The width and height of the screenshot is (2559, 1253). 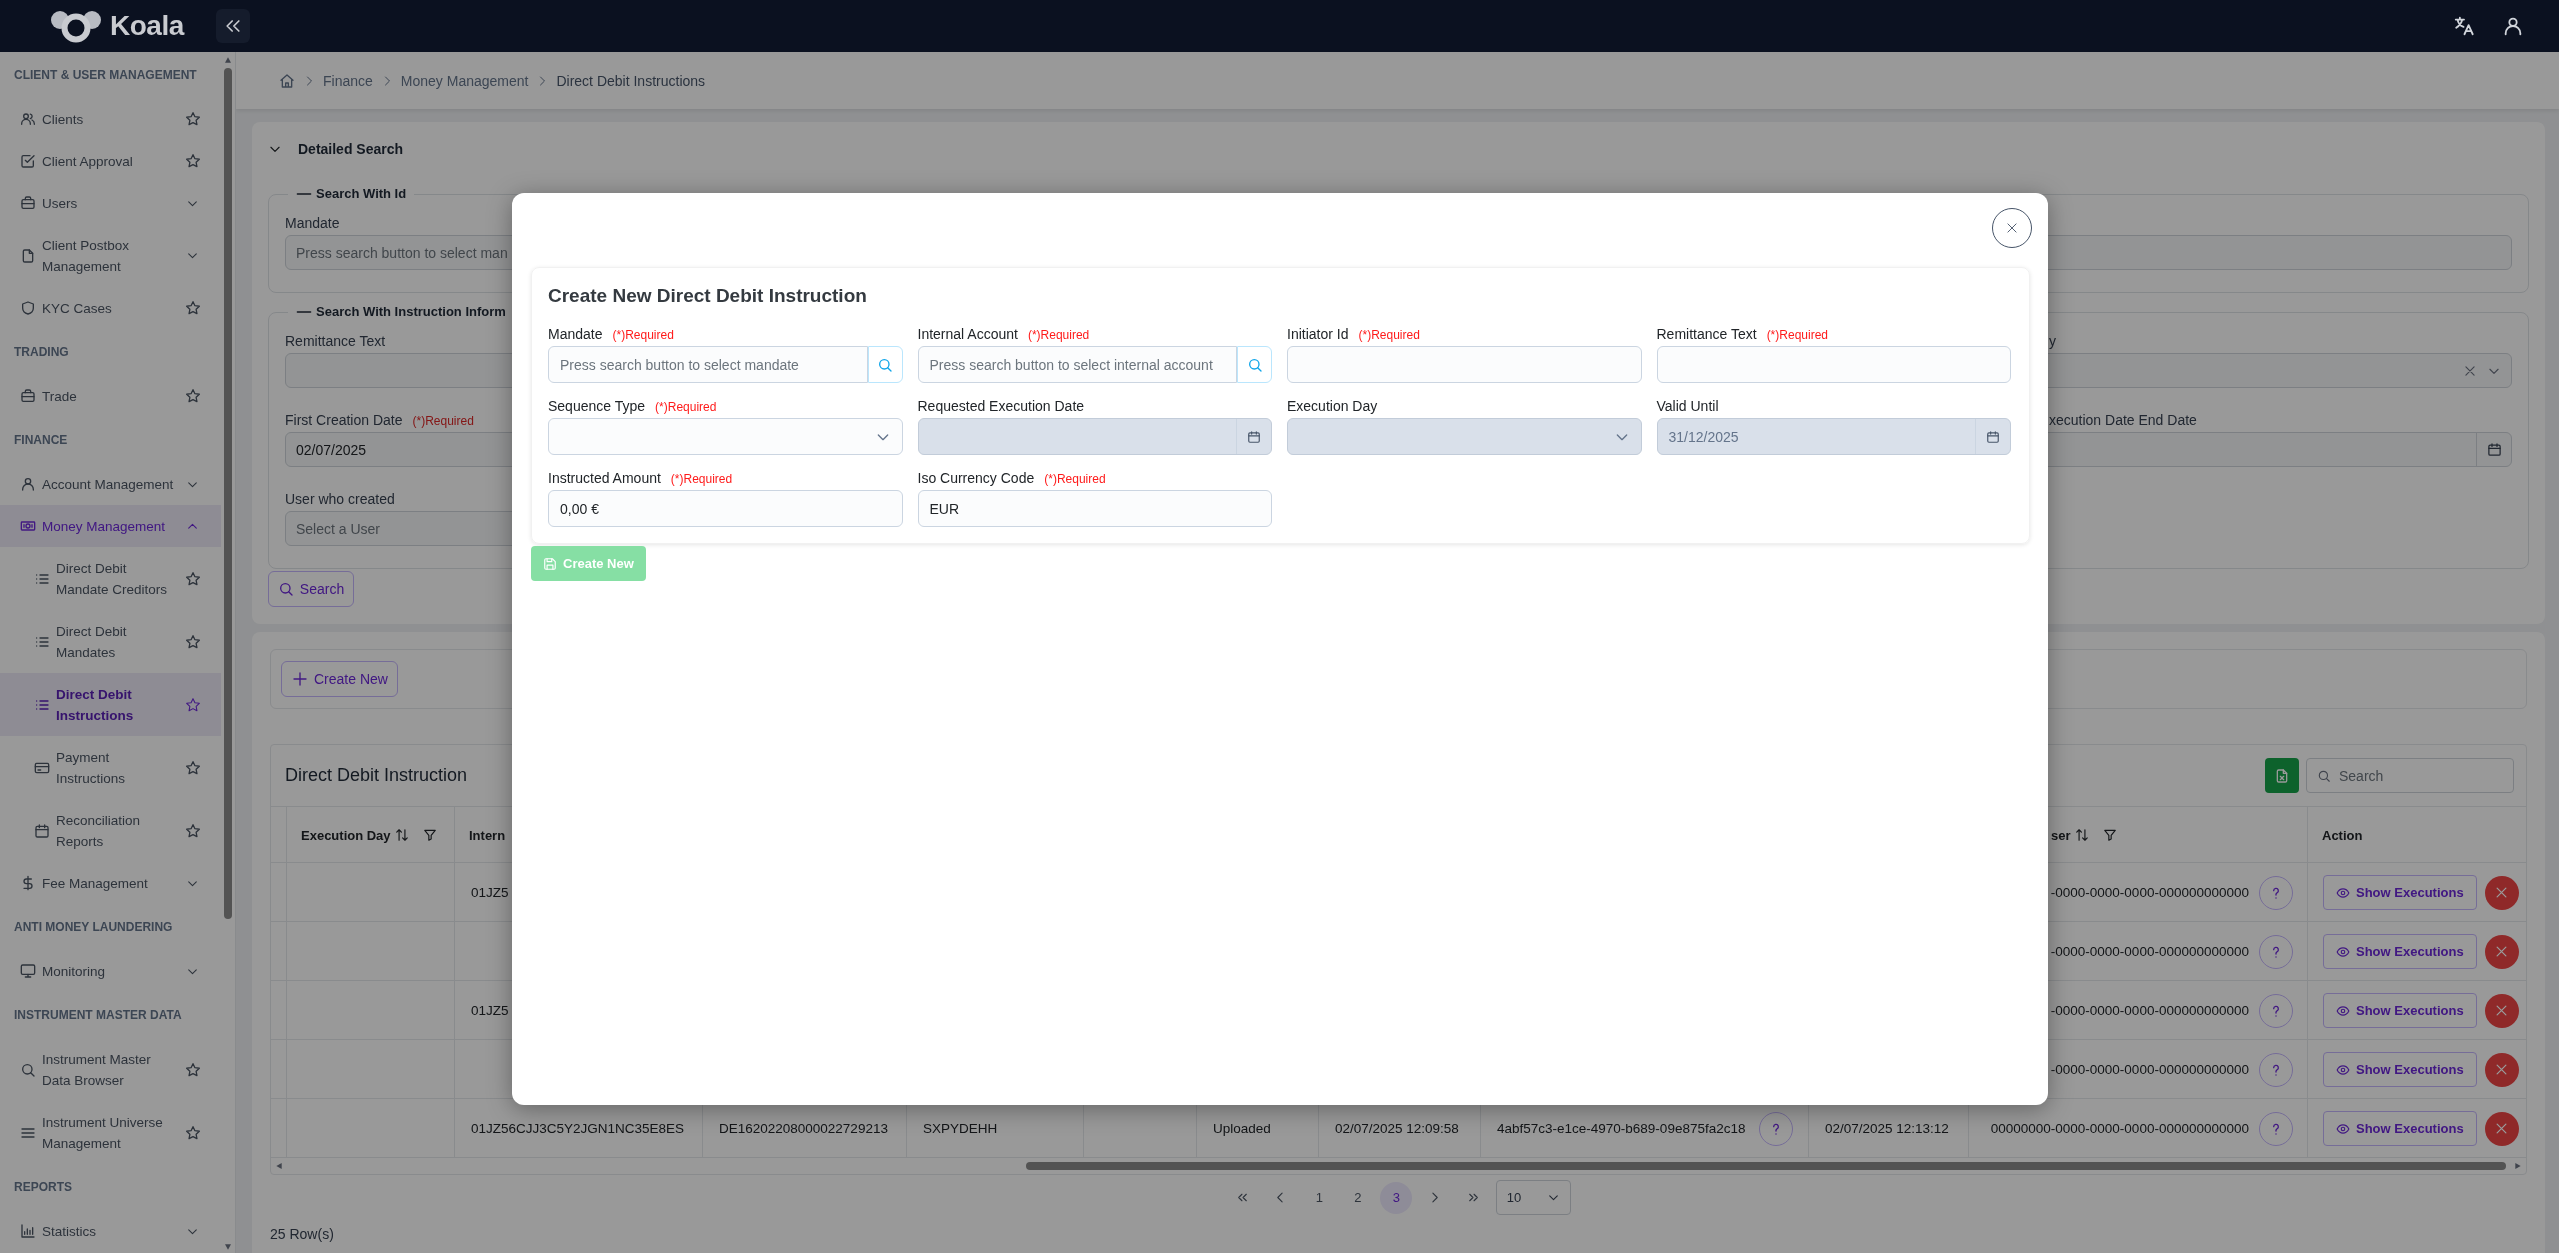 I want to click on translate-icon, so click(x=2464, y=26).